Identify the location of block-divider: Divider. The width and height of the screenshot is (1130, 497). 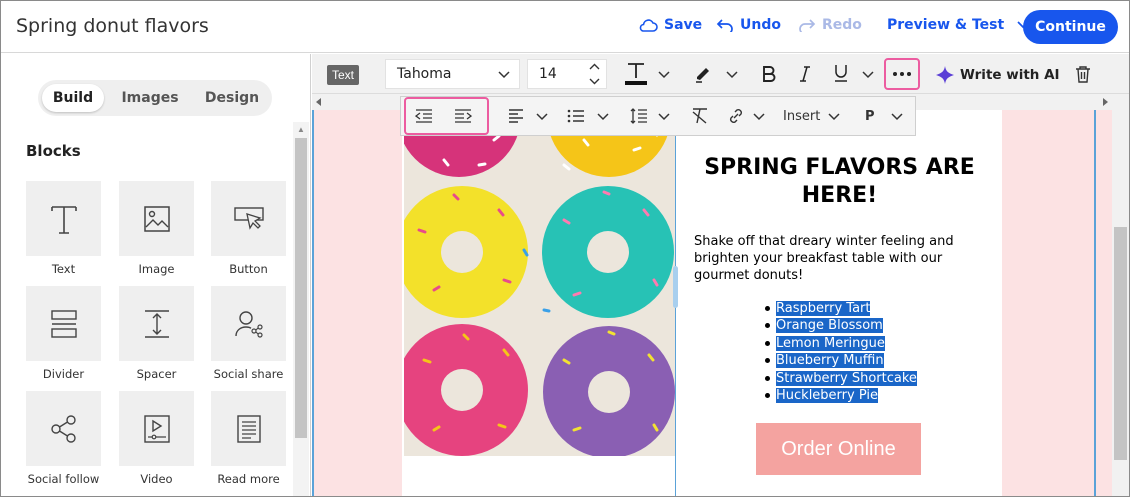
(63, 333).